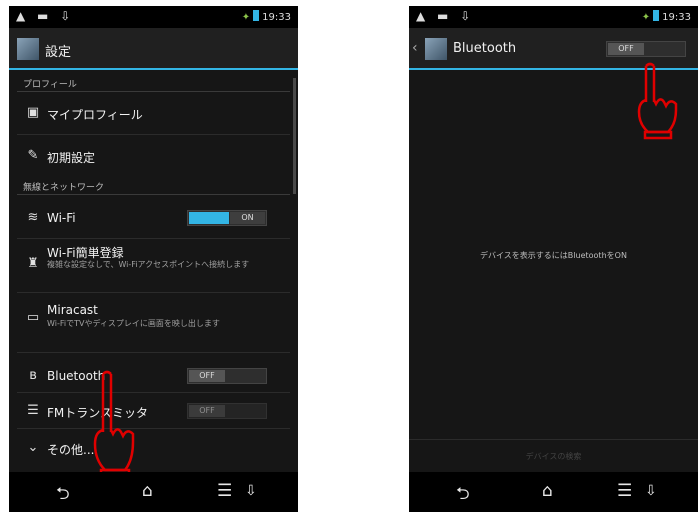 The width and height of the screenshot is (698, 516). Describe the element at coordinates (33, 263) in the screenshot. I see `wifi-setup-icon: ♜` at that location.